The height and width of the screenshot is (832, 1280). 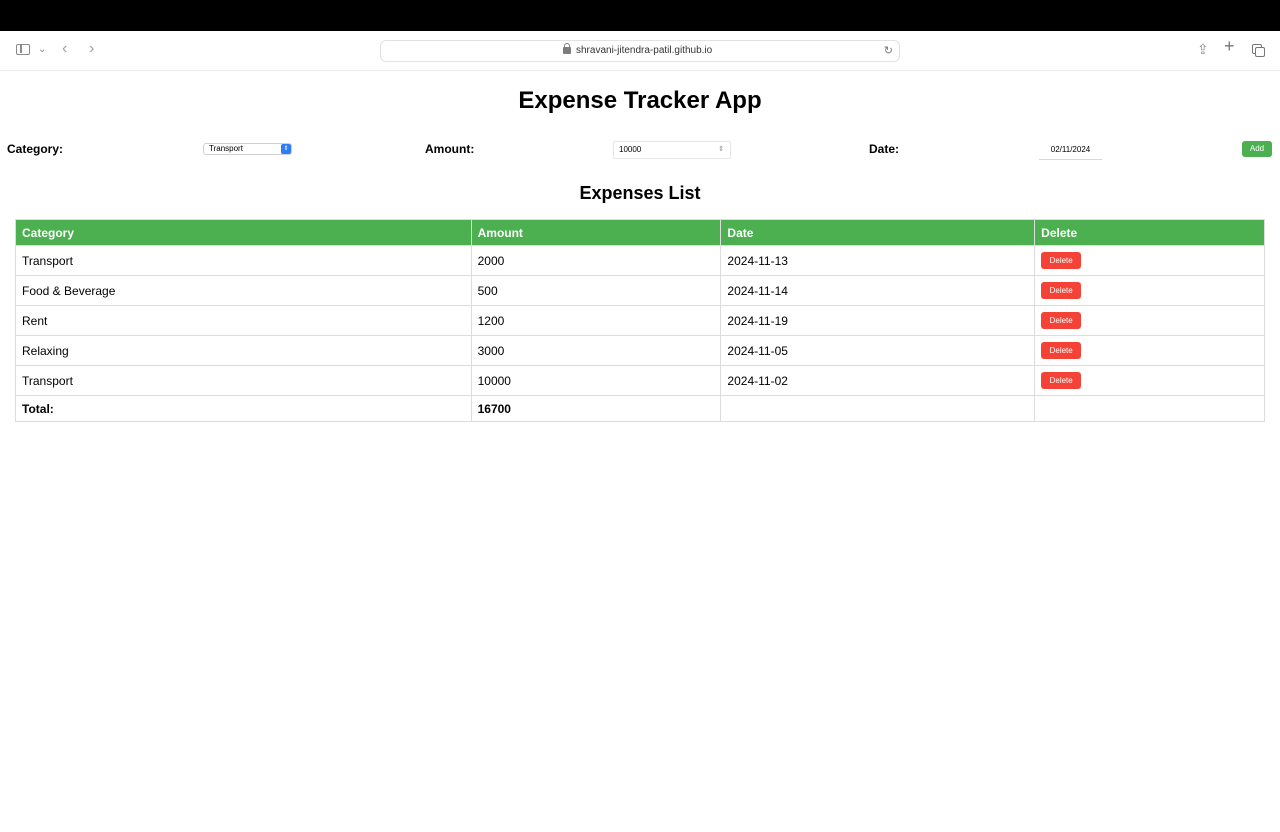 What do you see at coordinates (878, 290) in the screenshot?
I see `row-date: 2024-11-14` at bounding box center [878, 290].